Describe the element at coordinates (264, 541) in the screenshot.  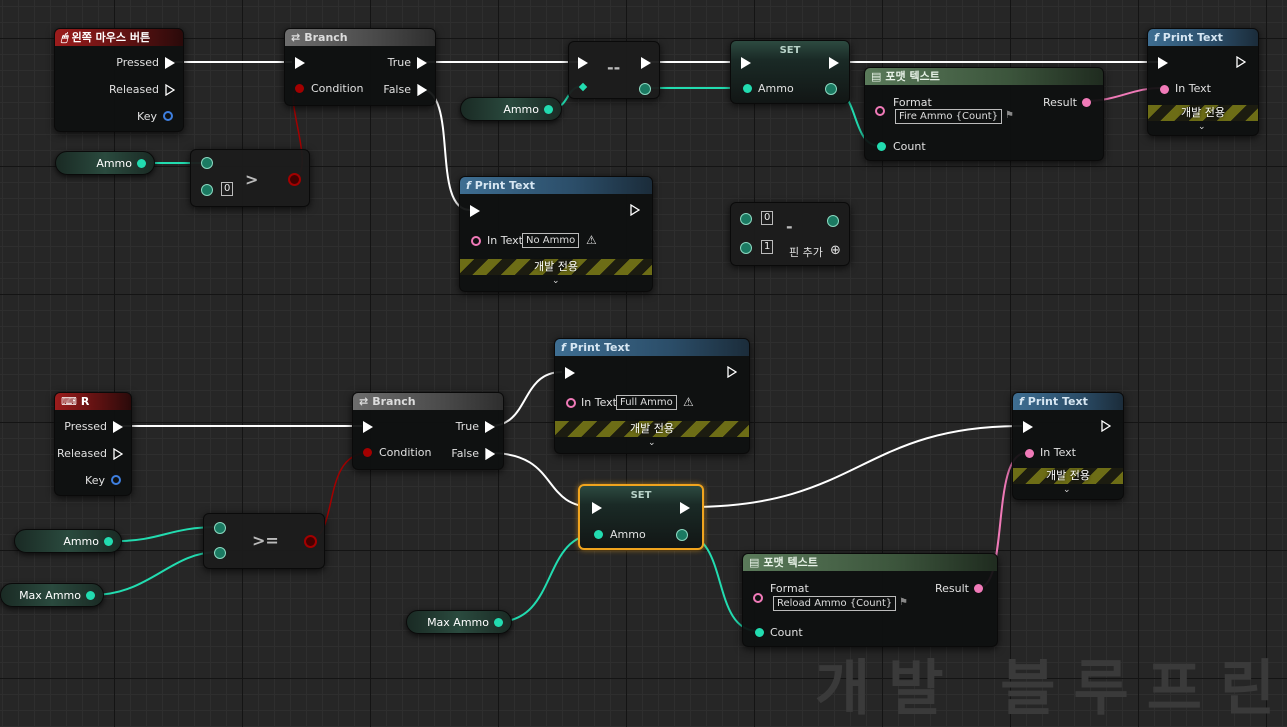
I see `greater-equal-node: >=` at that location.